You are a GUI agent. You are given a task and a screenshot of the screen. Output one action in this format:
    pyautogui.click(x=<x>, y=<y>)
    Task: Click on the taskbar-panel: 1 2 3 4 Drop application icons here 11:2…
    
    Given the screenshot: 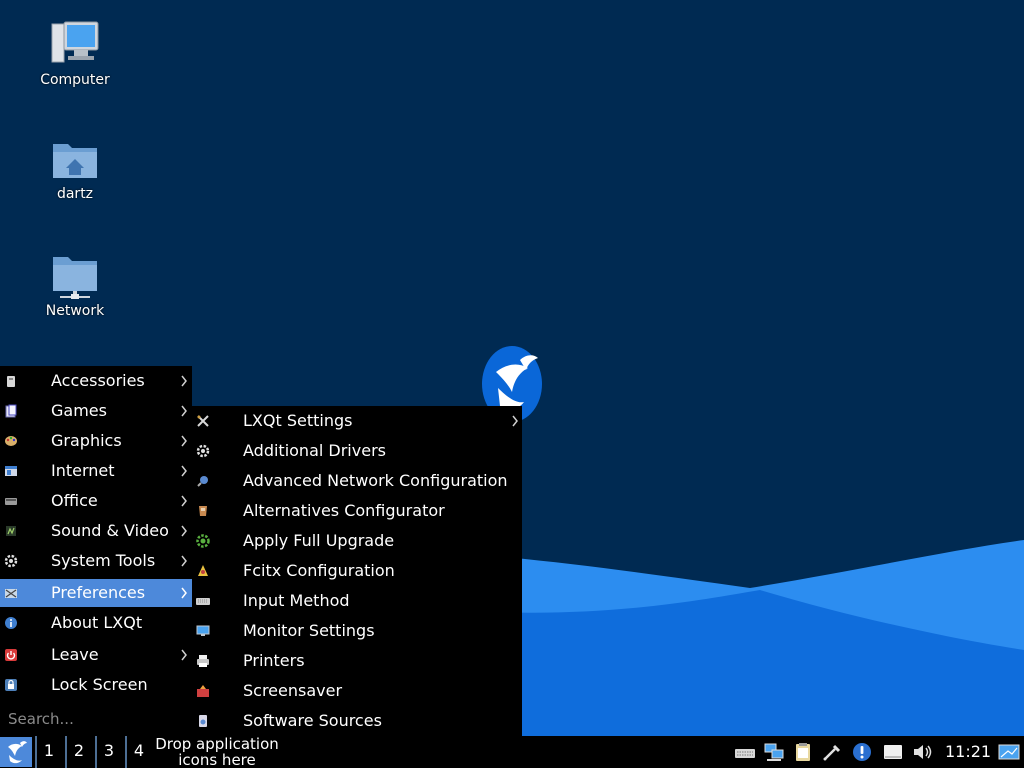 What is the action you would take?
    pyautogui.click(x=512, y=752)
    